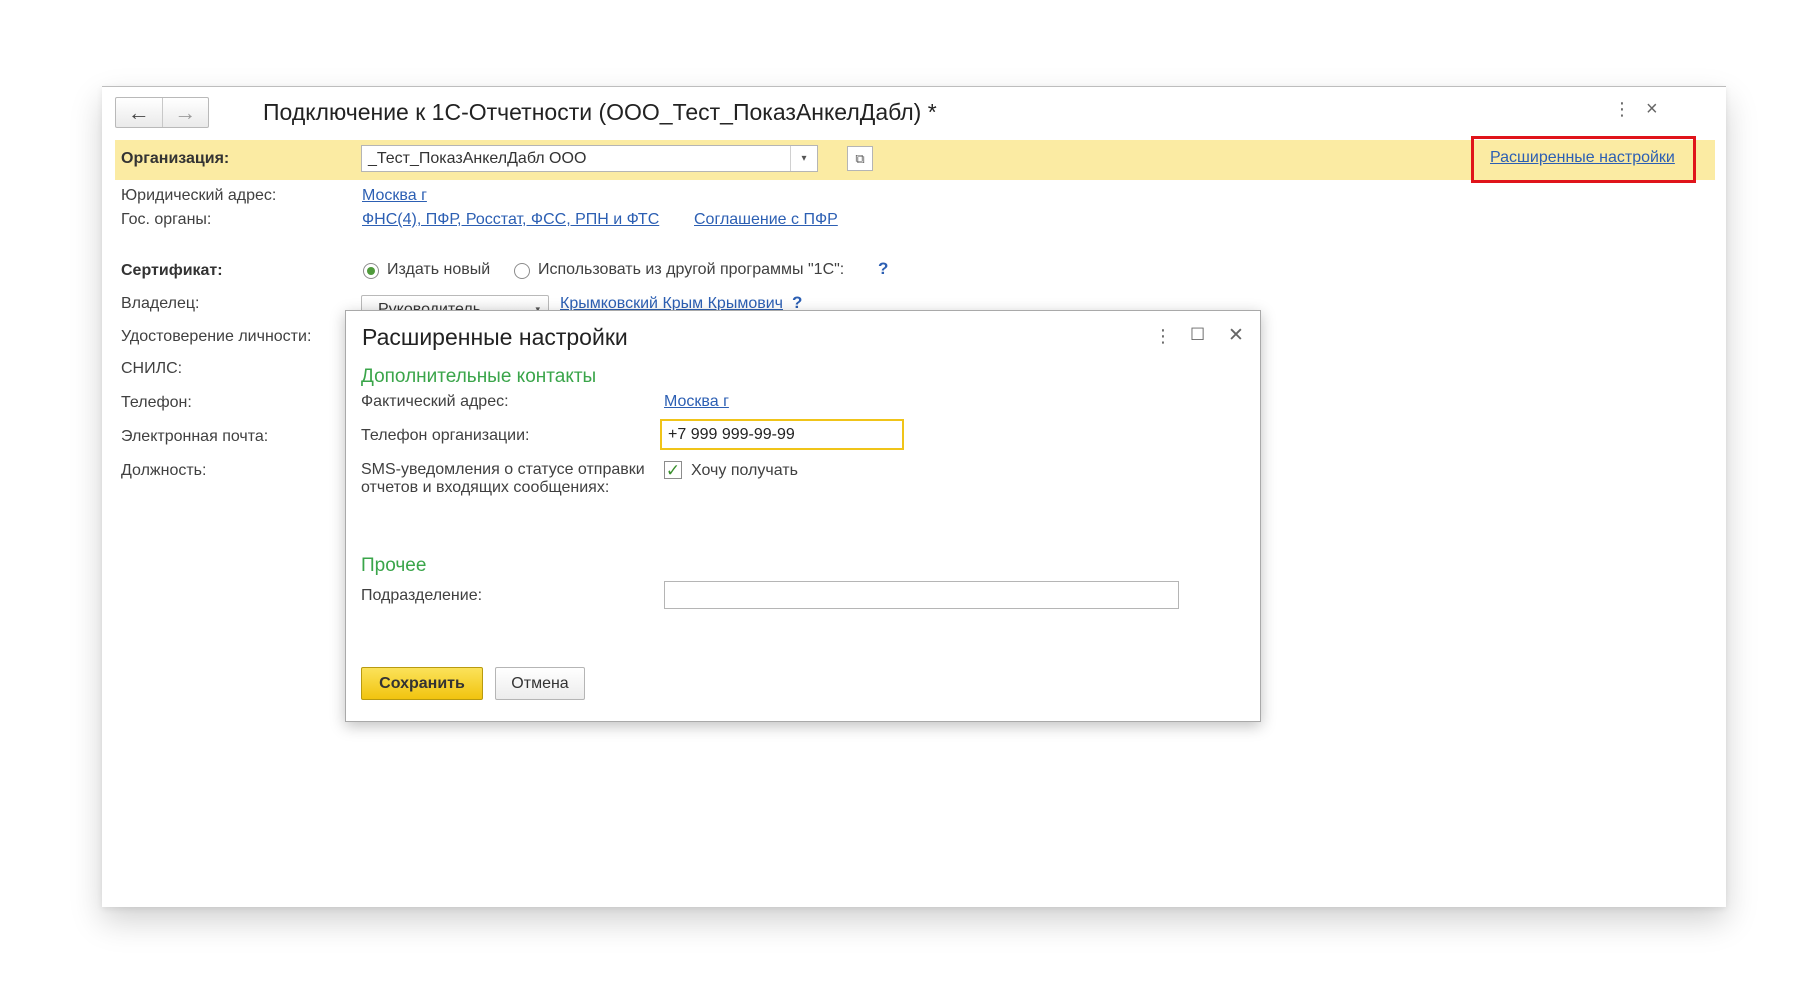 The width and height of the screenshot is (1812, 983). I want to click on actual-address-link: Москва г, so click(696, 402).